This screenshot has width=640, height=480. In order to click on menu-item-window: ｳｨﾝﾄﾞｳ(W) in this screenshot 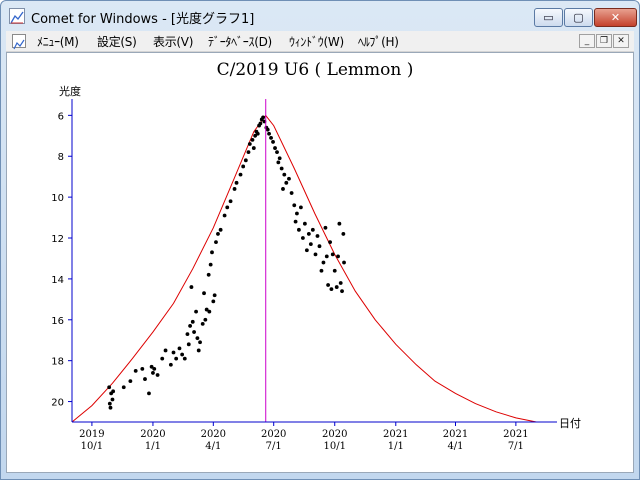, I will do `click(316, 41)`.